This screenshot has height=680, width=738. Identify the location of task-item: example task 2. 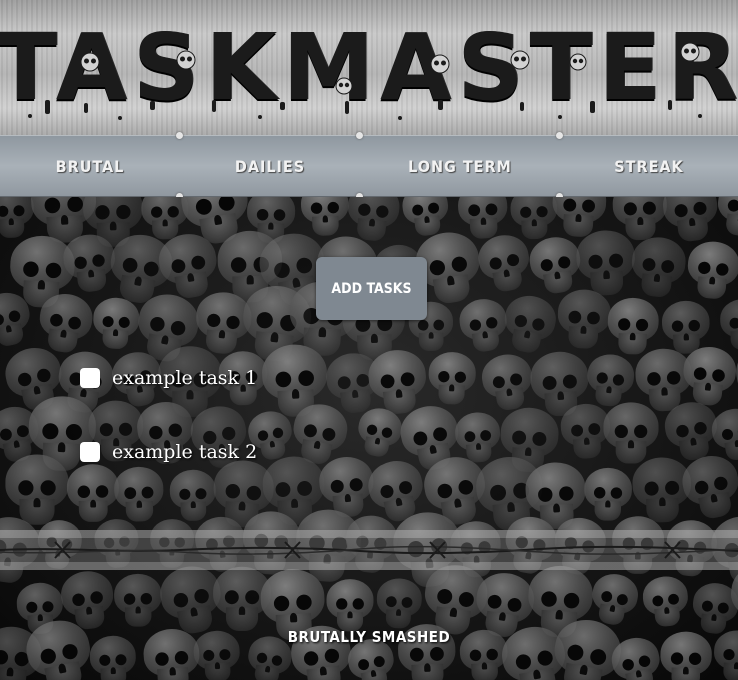
(168, 452).